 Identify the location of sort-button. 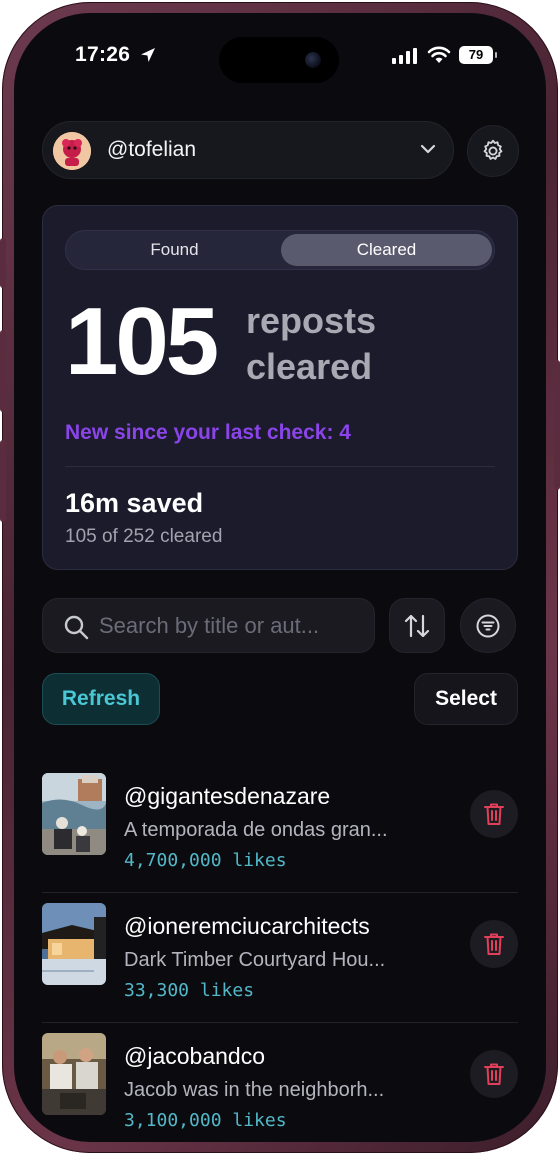
(417, 625).